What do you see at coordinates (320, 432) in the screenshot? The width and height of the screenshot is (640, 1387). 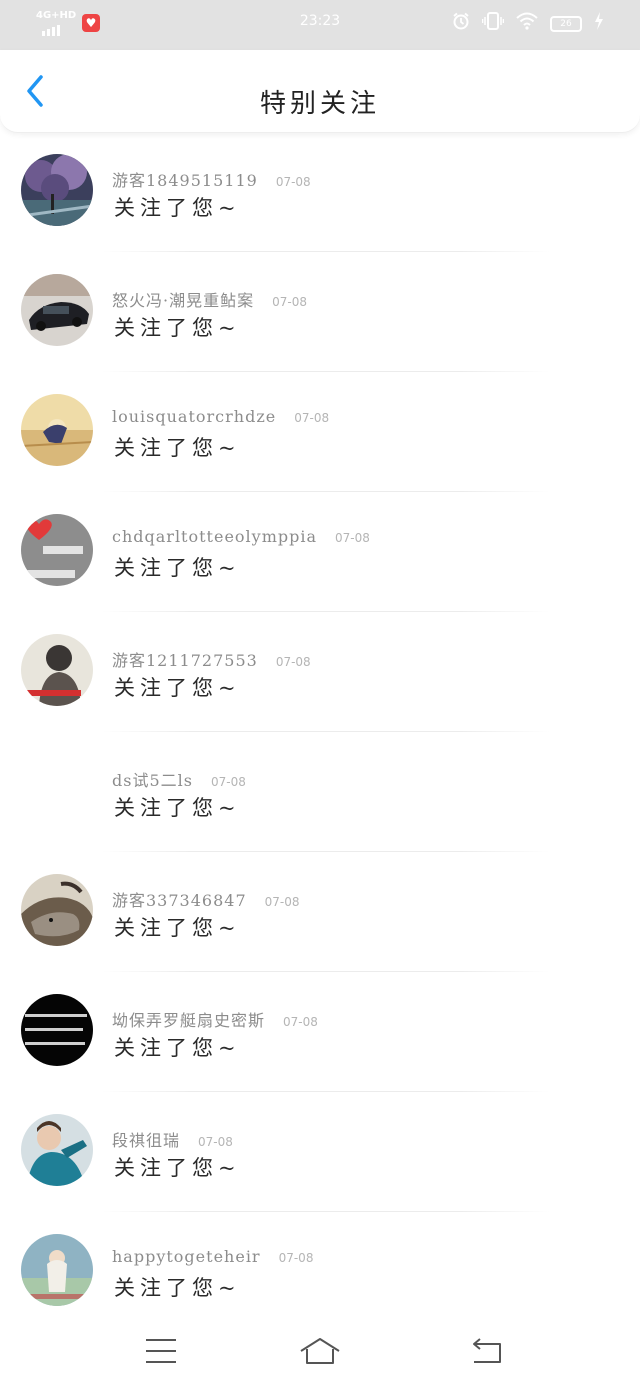 I see `list-item: louisquatorcrhdze 07-08 关注了您~` at bounding box center [320, 432].